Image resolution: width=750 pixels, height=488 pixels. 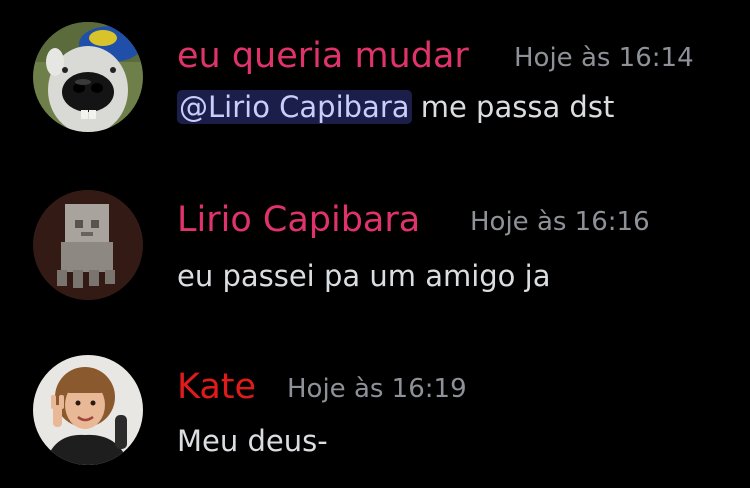 I want to click on message-username: Kate, so click(x=216, y=387).